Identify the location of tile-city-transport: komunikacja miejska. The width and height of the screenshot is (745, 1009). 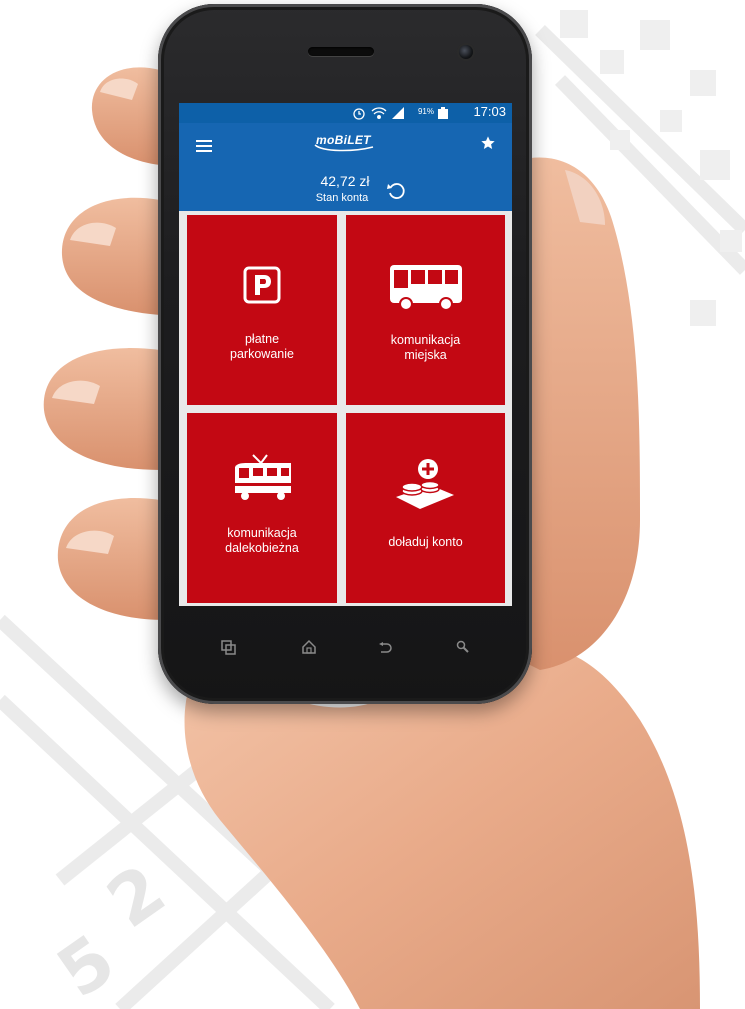
(425, 310).